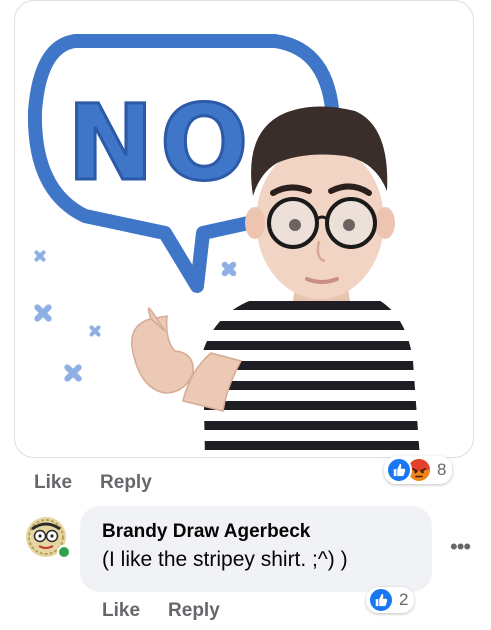  Describe the element at coordinates (64, 552) in the screenshot. I see `online-status-indicator` at that location.